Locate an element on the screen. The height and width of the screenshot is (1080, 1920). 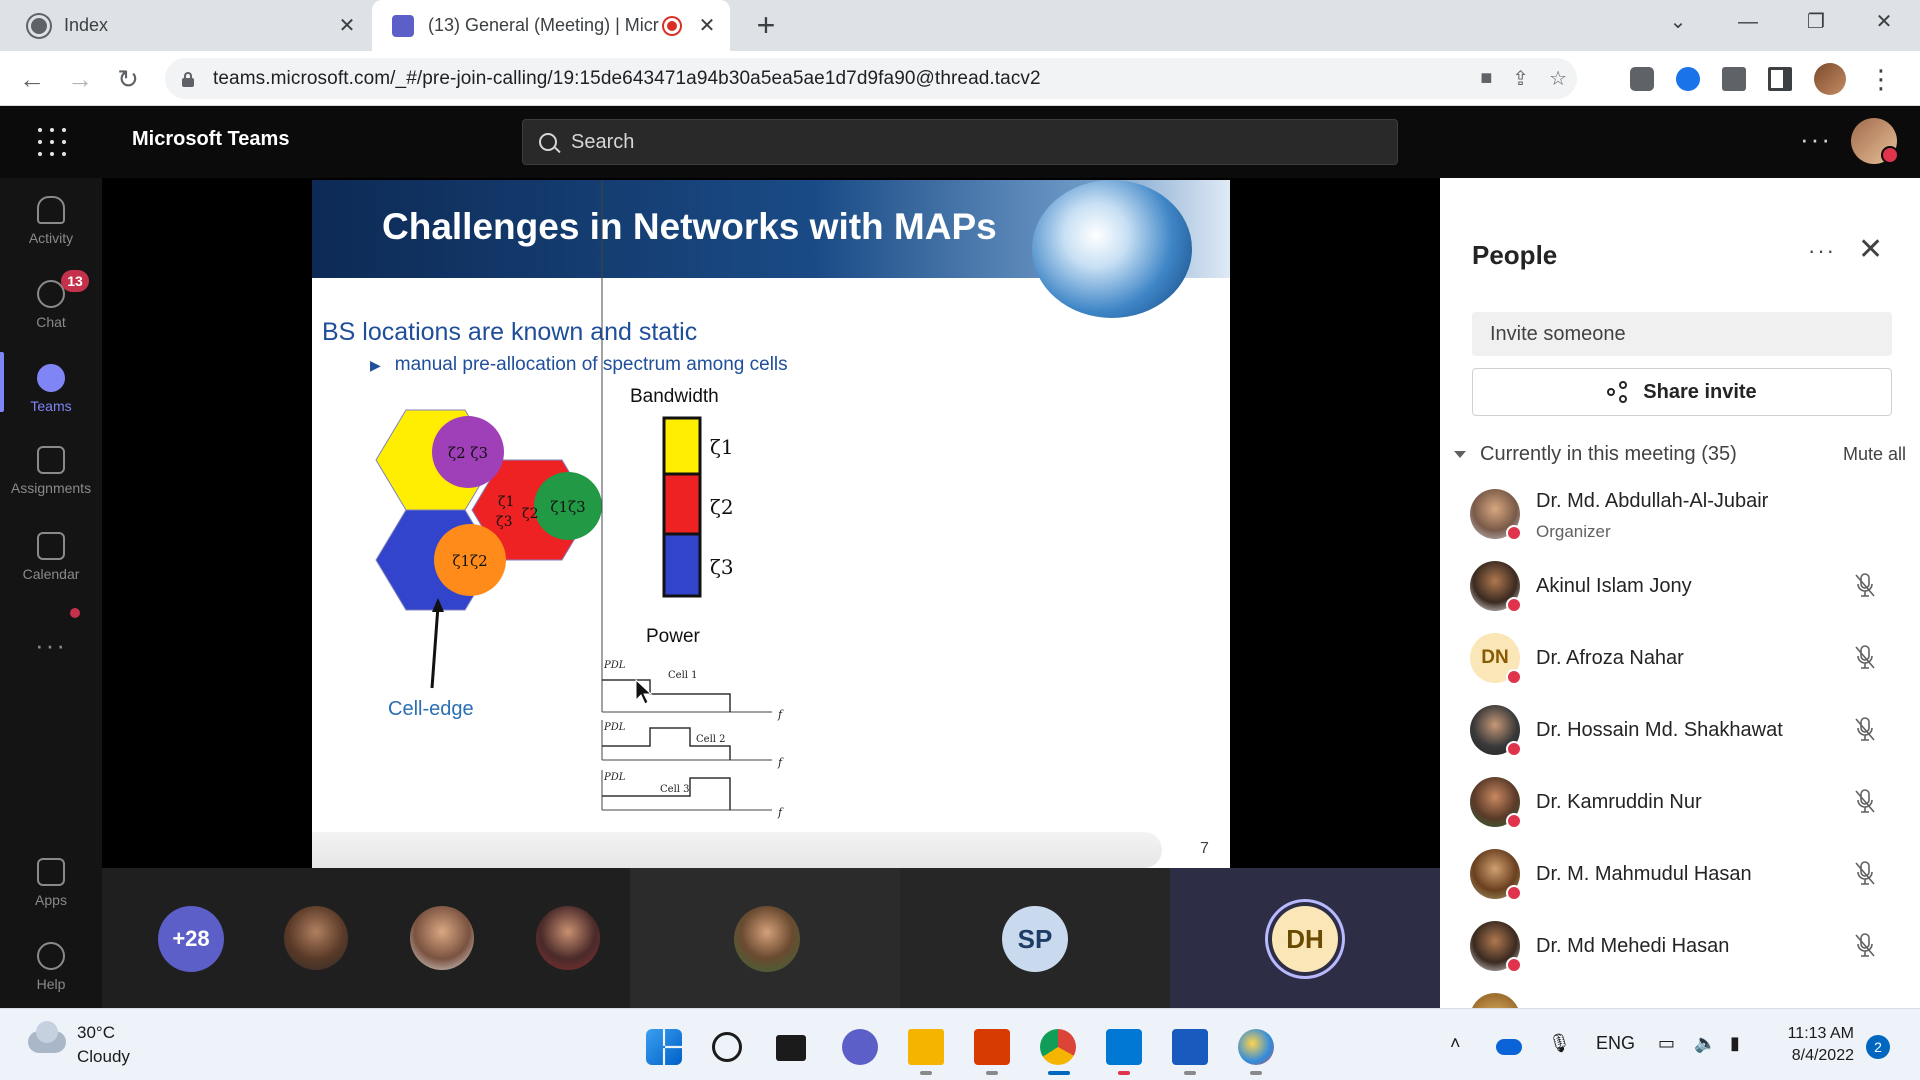
search-box: Search is located at coordinates (960, 142).